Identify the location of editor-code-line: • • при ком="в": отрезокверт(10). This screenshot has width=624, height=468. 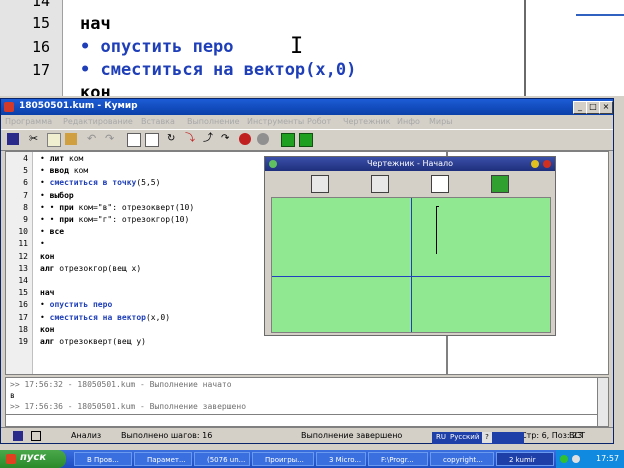
(117, 207).